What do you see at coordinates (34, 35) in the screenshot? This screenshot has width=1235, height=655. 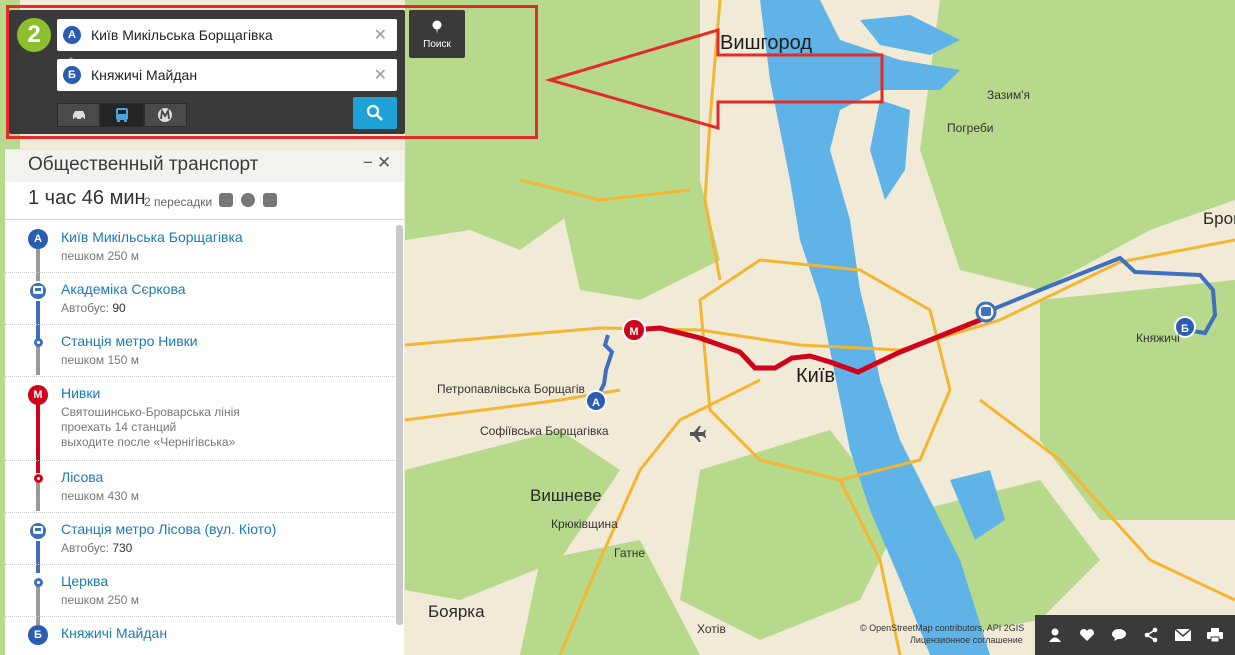 I see `2gis-logo: 2` at bounding box center [34, 35].